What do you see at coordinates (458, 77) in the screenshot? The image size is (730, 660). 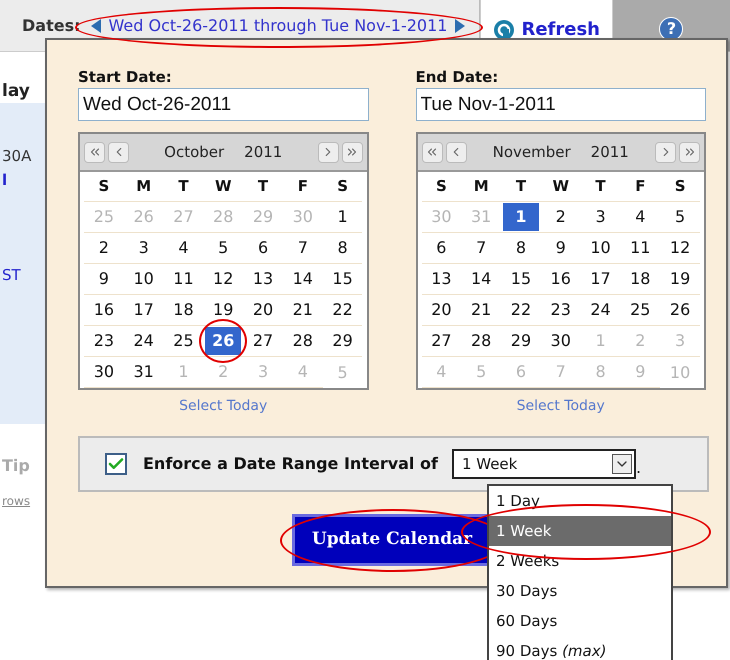 I see `field-label: End Date:` at bounding box center [458, 77].